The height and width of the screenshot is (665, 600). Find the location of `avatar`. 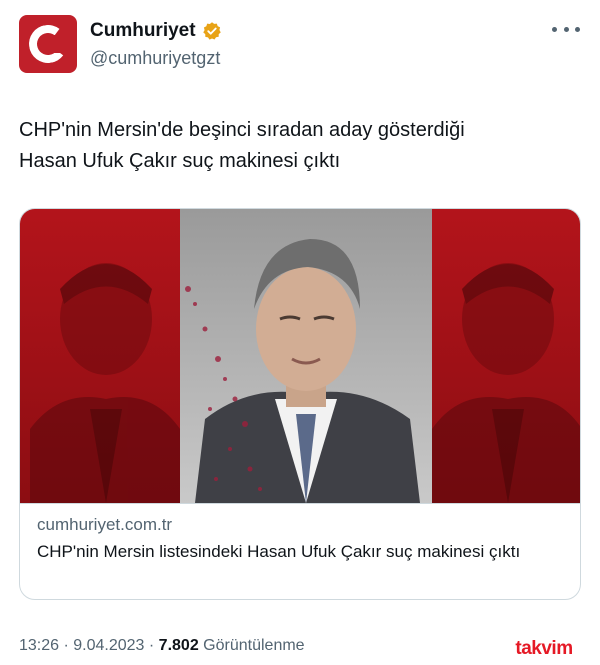

avatar is located at coordinates (48, 44).